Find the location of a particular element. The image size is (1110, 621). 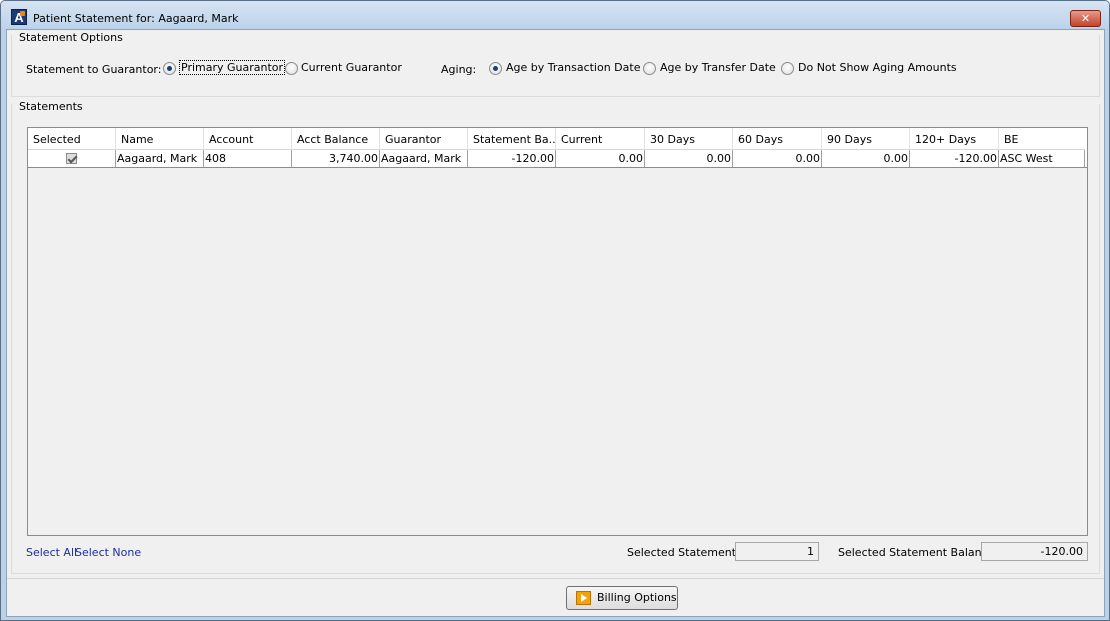

column-header-guarantor: Guarantor is located at coordinates (424, 139).